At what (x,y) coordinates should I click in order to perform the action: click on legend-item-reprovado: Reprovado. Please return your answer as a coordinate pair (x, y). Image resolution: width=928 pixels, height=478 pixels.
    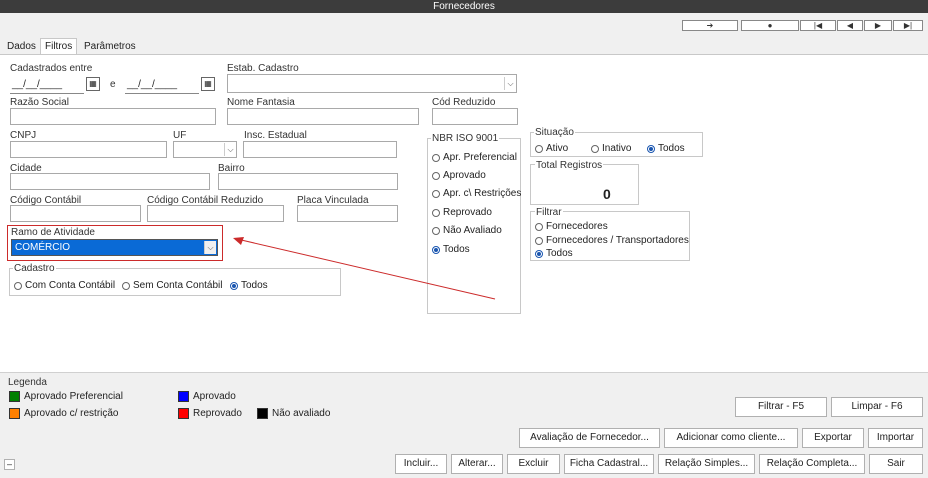
    Looking at the image, I should click on (210, 413).